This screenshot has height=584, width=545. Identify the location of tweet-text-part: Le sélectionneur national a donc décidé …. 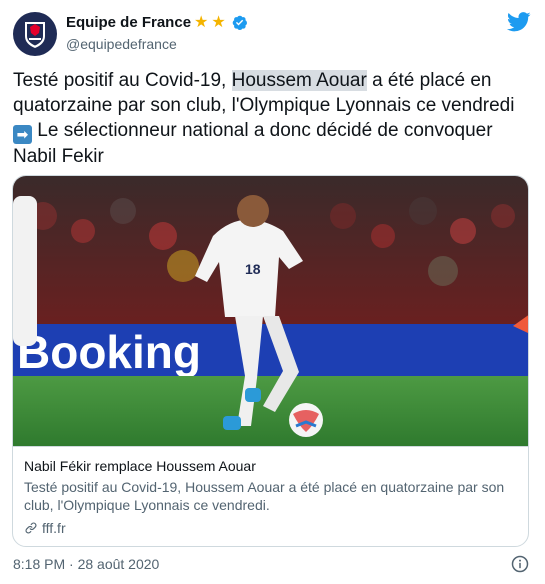
(253, 143).